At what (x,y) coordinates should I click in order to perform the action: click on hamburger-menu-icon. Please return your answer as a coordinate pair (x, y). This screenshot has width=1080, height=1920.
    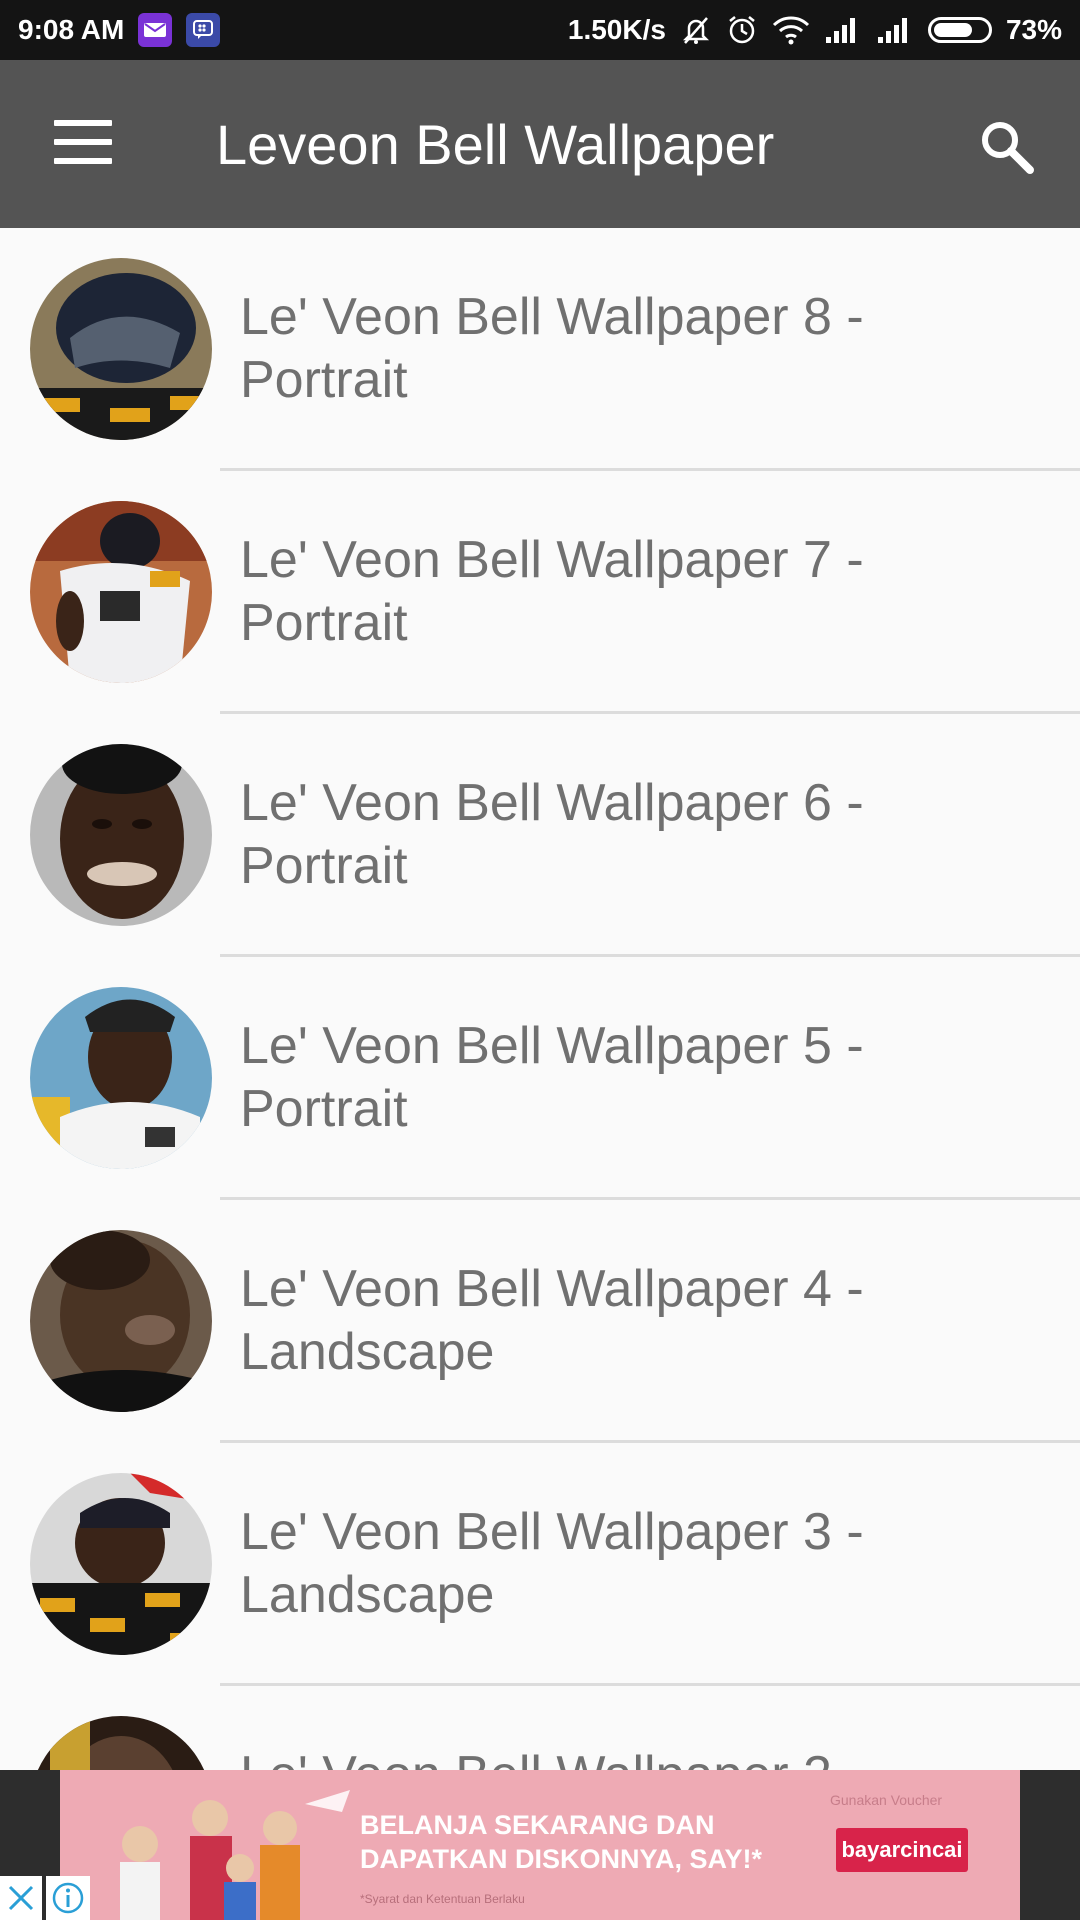
    Looking at the image, I should click on (83, 142).